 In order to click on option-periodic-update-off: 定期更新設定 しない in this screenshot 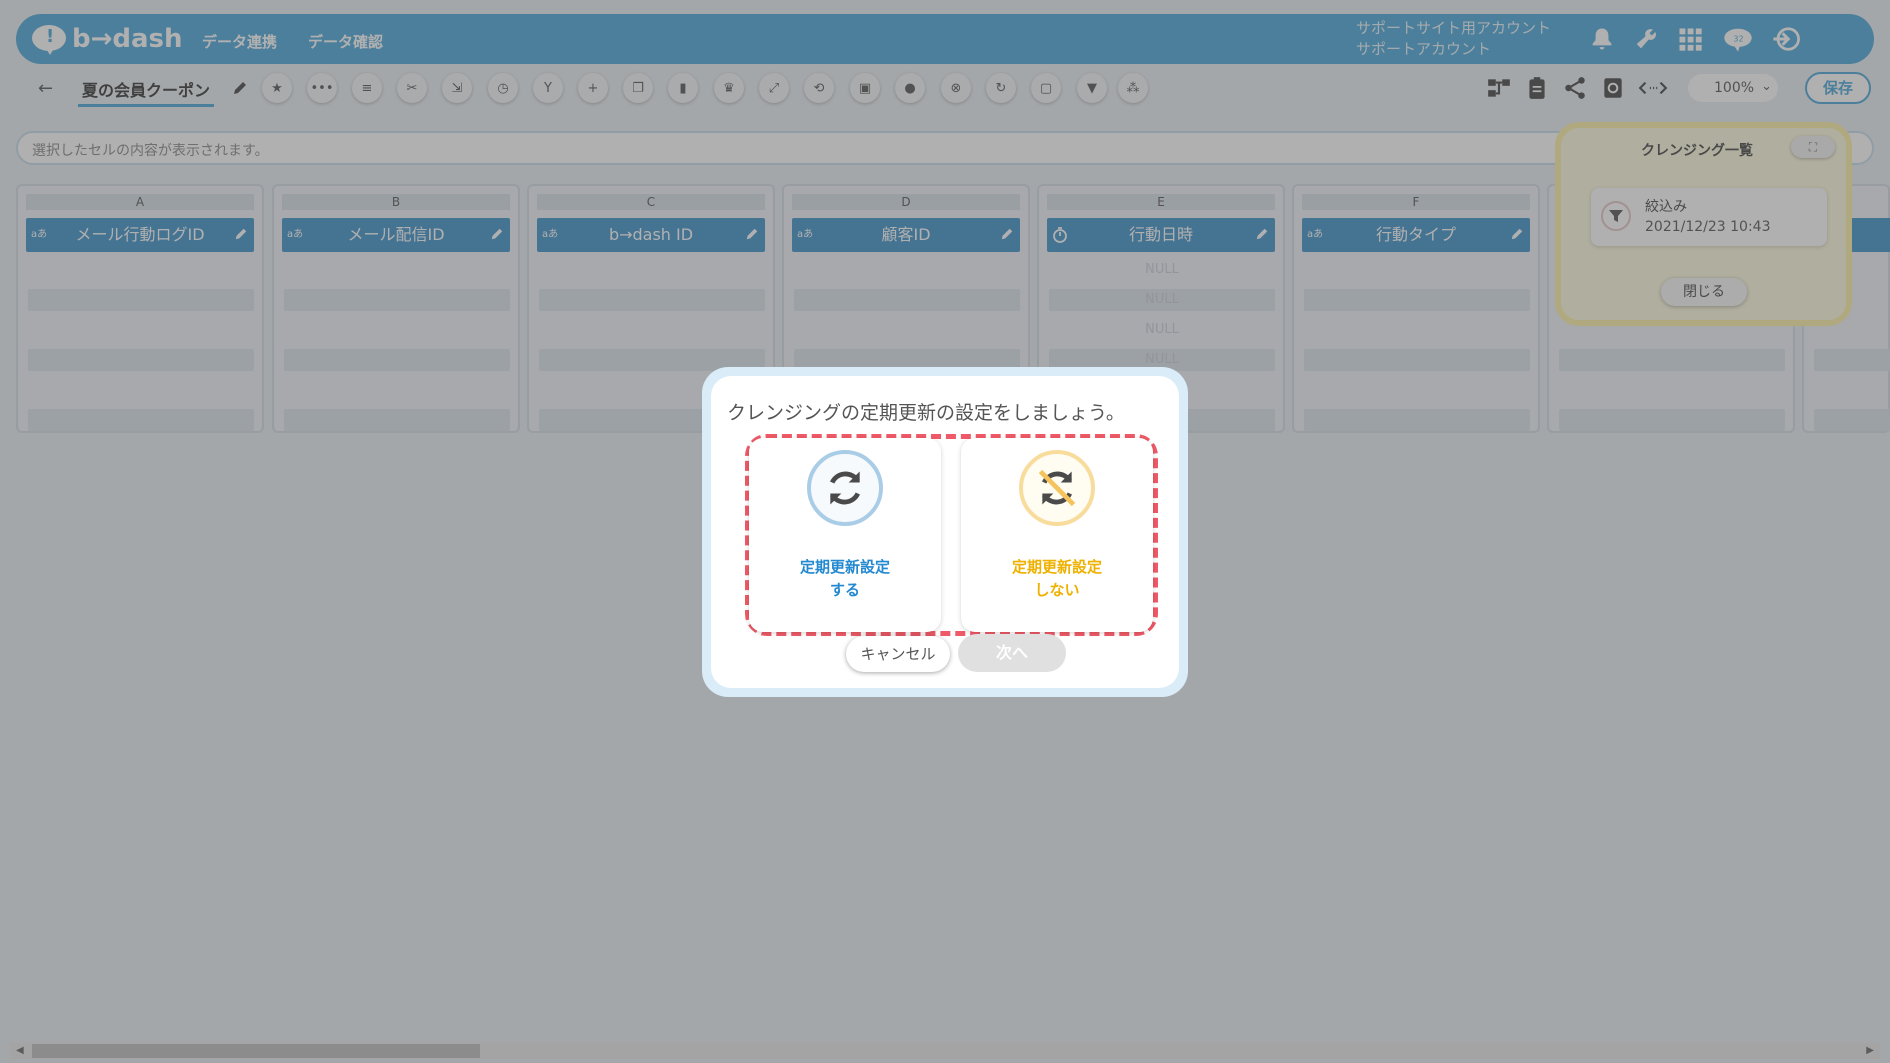, I will do `click(1057, 535)`.